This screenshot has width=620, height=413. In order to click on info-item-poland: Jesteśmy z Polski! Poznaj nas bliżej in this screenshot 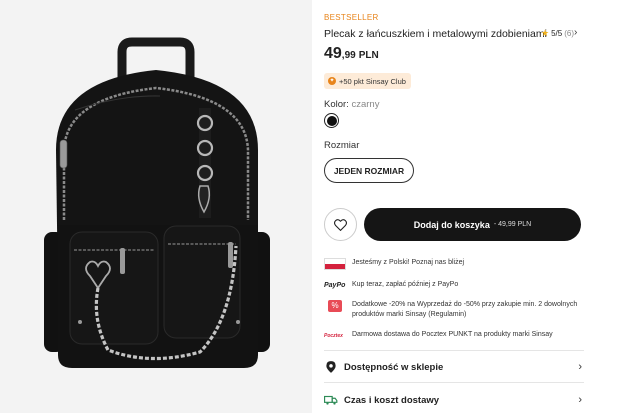, I will do `click(453, 264)`.